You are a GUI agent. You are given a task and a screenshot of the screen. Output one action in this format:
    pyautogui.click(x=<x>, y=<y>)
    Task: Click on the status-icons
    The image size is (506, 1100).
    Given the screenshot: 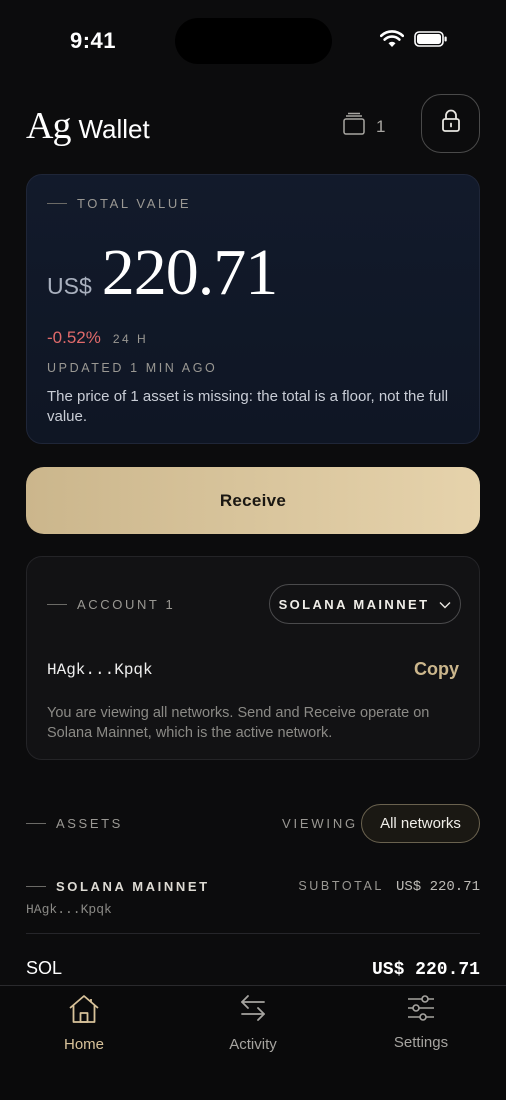 What is the action you would take?
    pyautogui.click(x=413, y=41)
    